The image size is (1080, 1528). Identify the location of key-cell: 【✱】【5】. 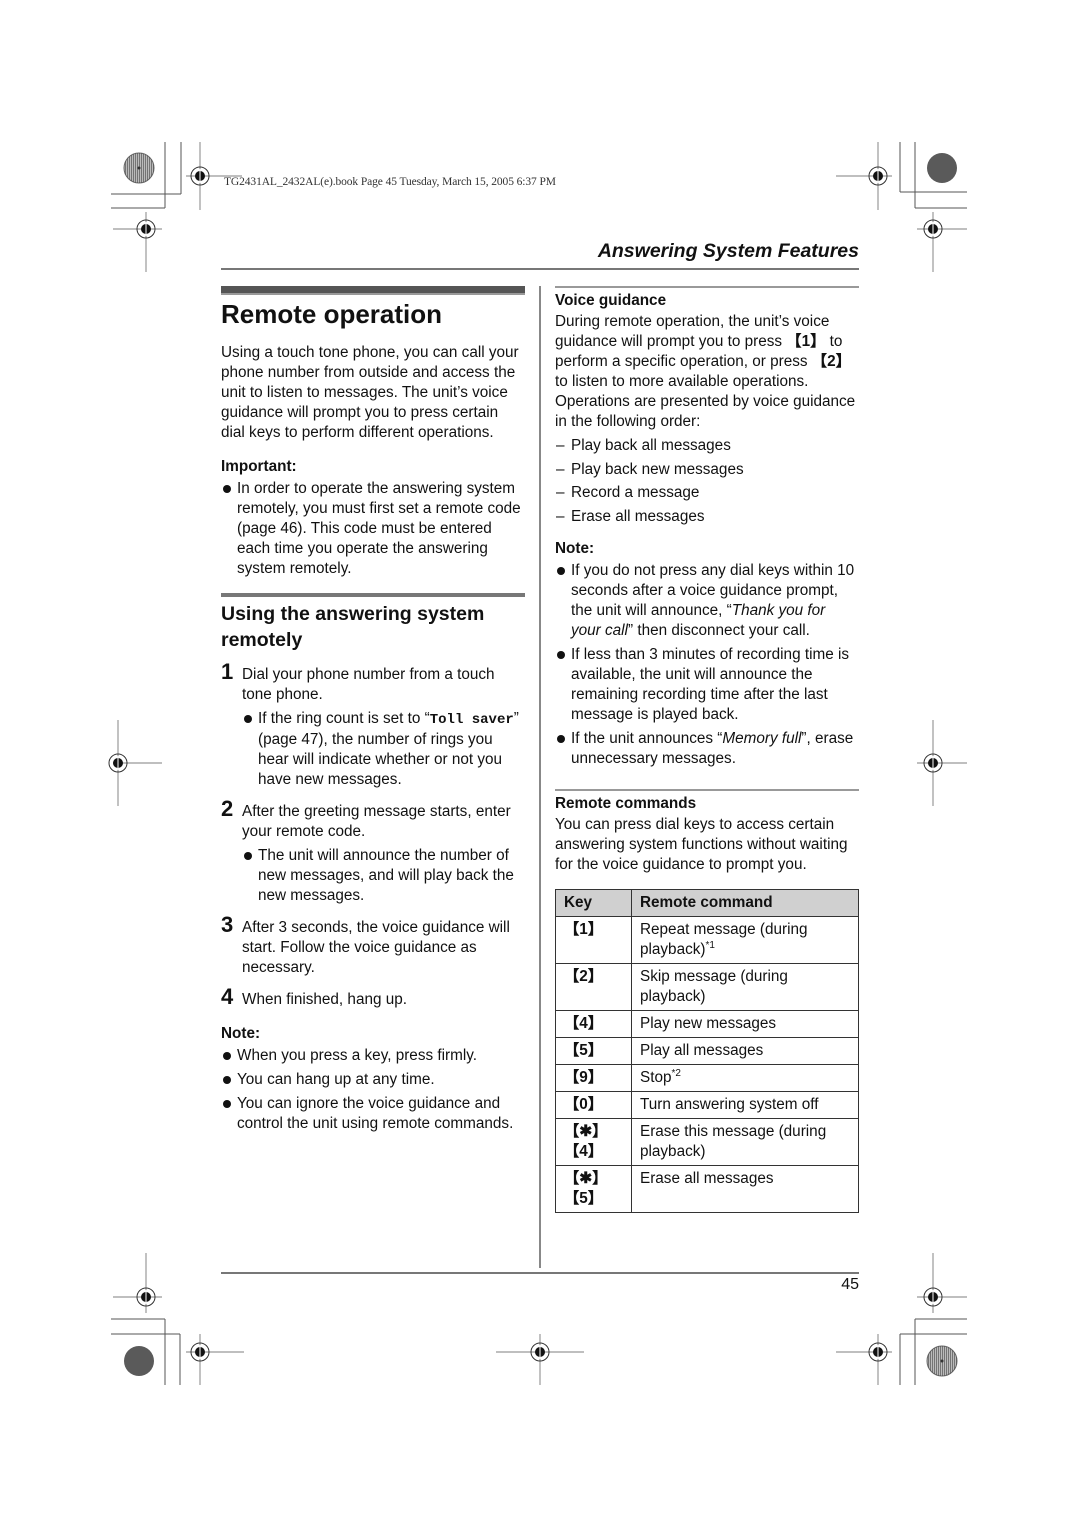
(593, 1188).